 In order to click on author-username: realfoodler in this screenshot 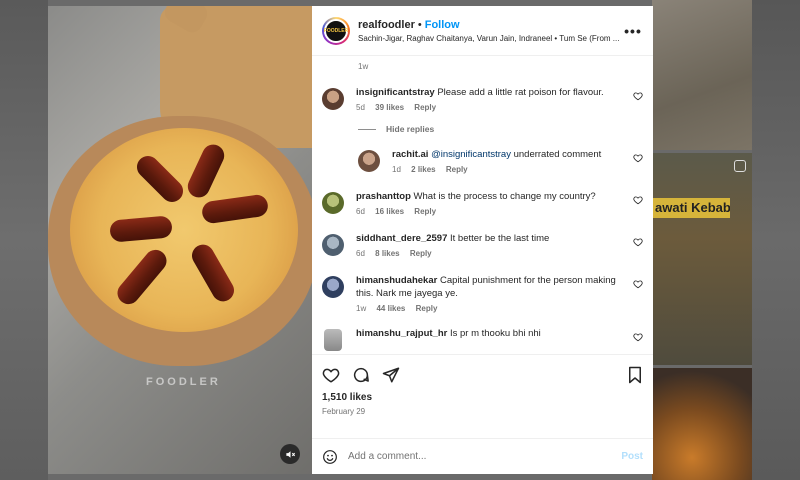, I will do `click(386, 25)`.